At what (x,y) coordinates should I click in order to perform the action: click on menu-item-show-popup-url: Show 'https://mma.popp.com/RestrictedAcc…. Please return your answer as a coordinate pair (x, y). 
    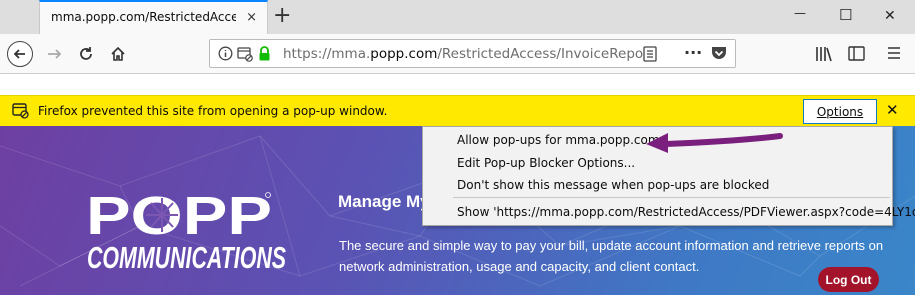
    Looking at the image, I should click on (686, 212).